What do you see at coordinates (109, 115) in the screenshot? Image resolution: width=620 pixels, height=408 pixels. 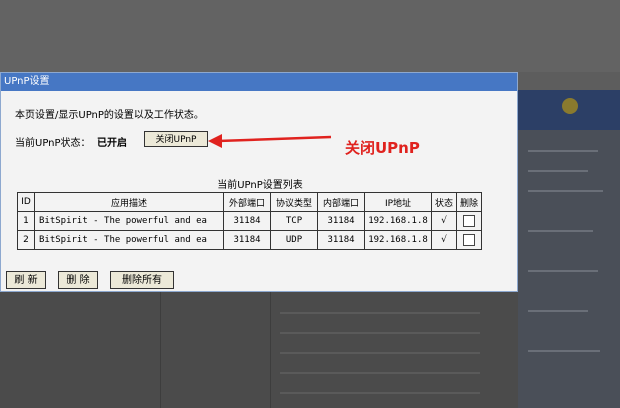 I see `page-description: 本页设置/显示UPnP的设置以及工作状态。` at bounding box center [109, 115].